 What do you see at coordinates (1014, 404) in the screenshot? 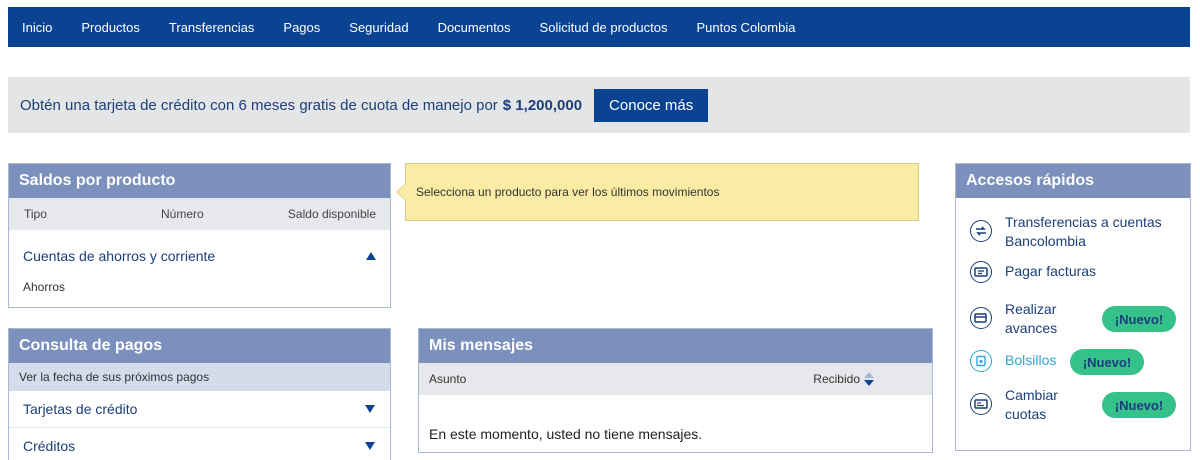
I see `acceso-cambiar-cuotas: Cambiar cuotas` at bounding box center [1014, 404].